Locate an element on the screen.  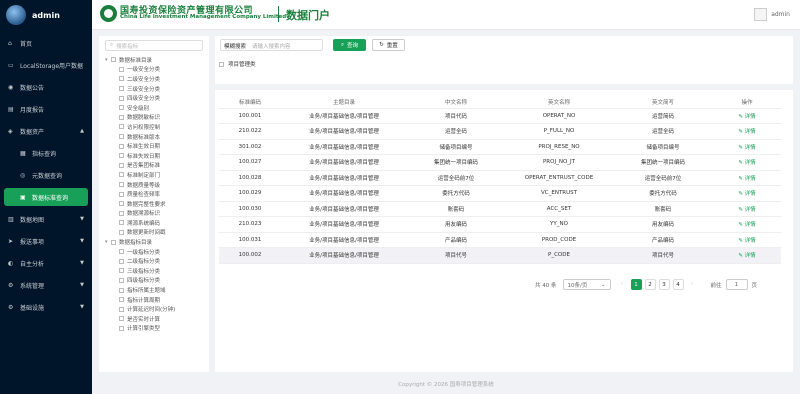
tree-node: 访问权限控制 is located at coordinates (154, 127).